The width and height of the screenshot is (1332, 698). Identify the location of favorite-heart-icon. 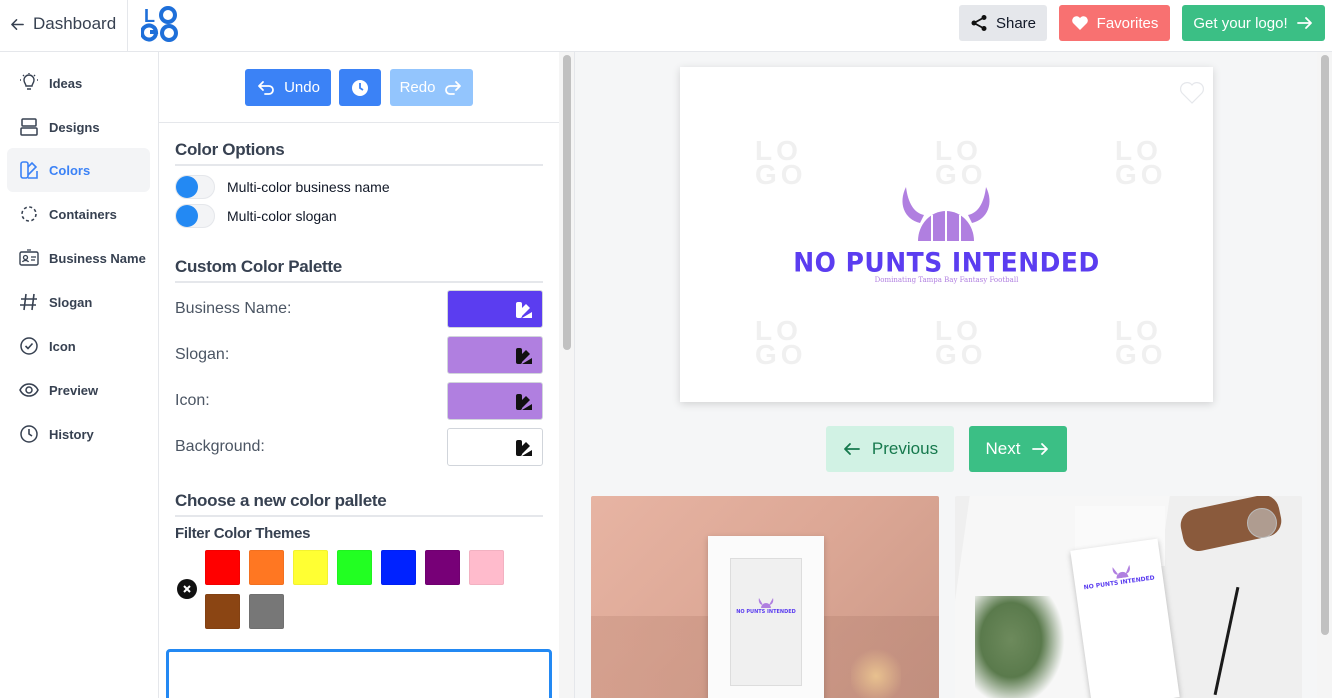
(1192, 93).